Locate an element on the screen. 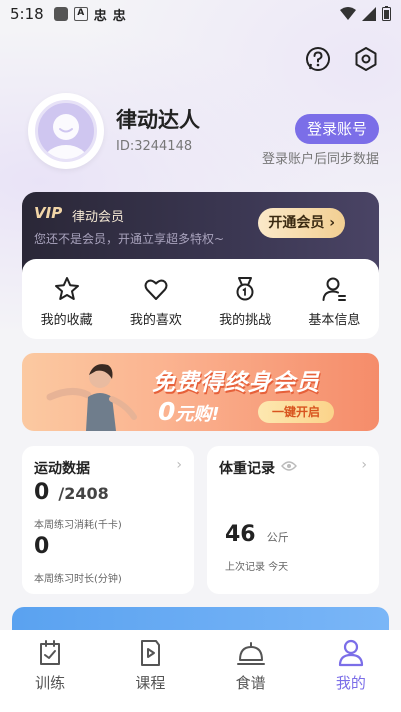 This screenshot has width=401, height=712. shortcut-basic-info: 基本信息 is located at coordinates (334, 307).